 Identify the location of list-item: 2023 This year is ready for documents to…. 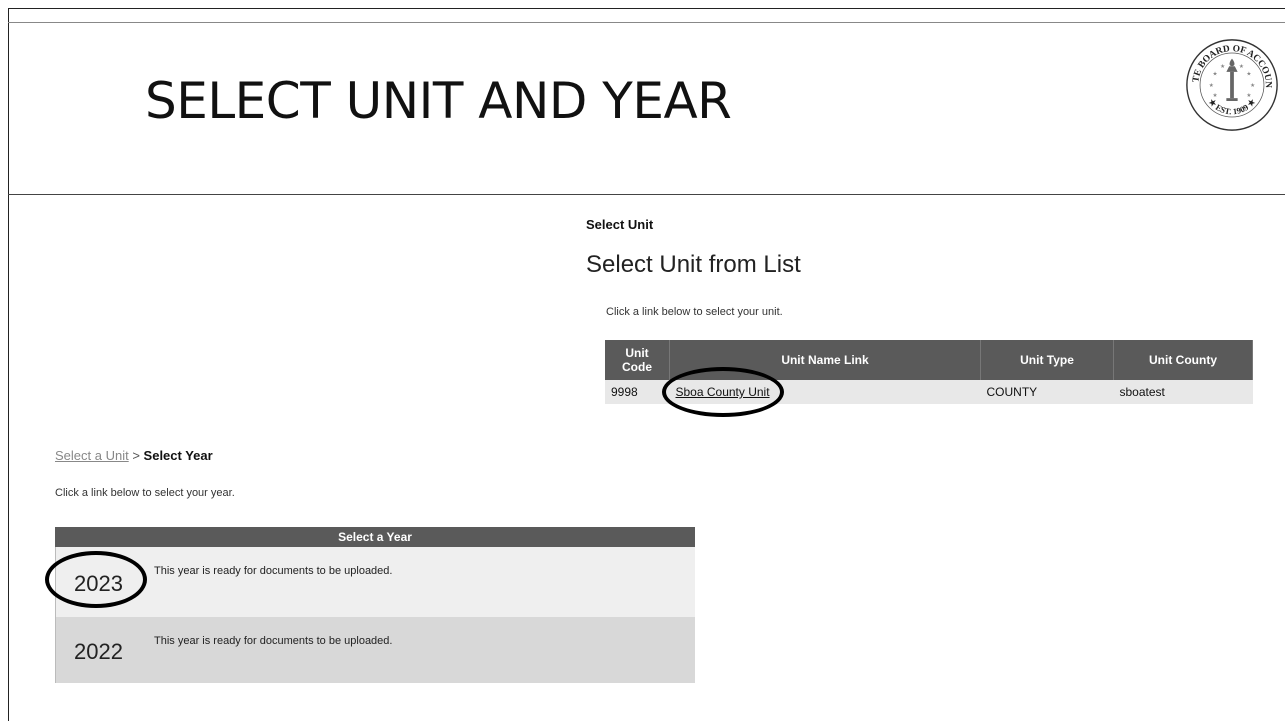
(375, 582).